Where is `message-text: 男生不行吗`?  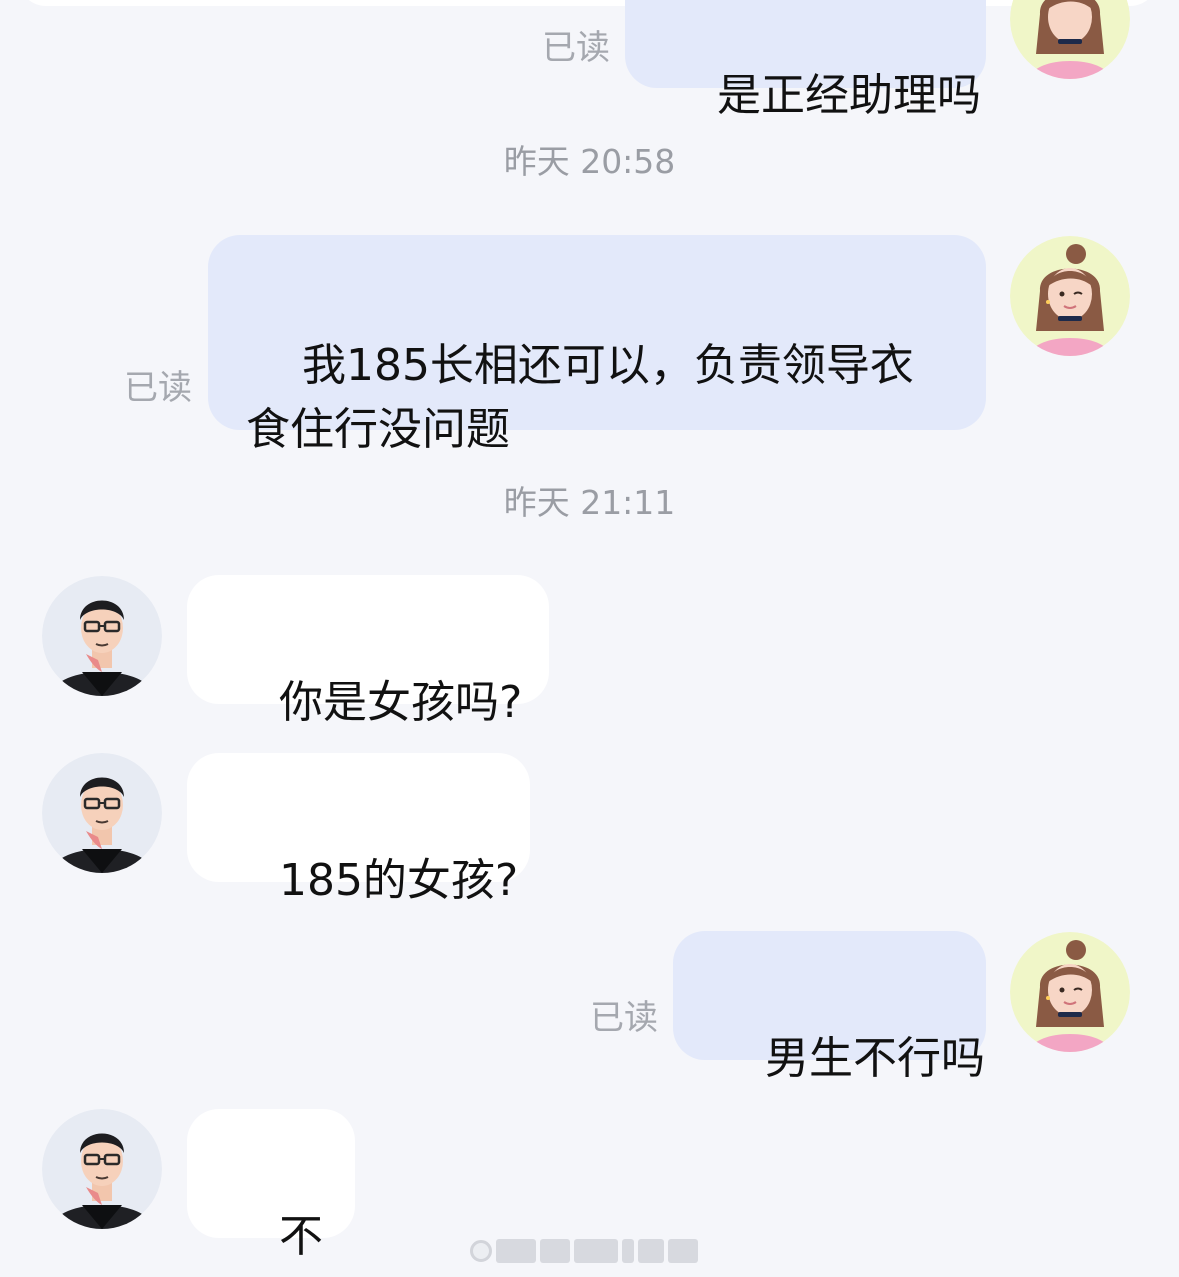 message-text: 男生不行吗 is located at coordinates (874, 1058).